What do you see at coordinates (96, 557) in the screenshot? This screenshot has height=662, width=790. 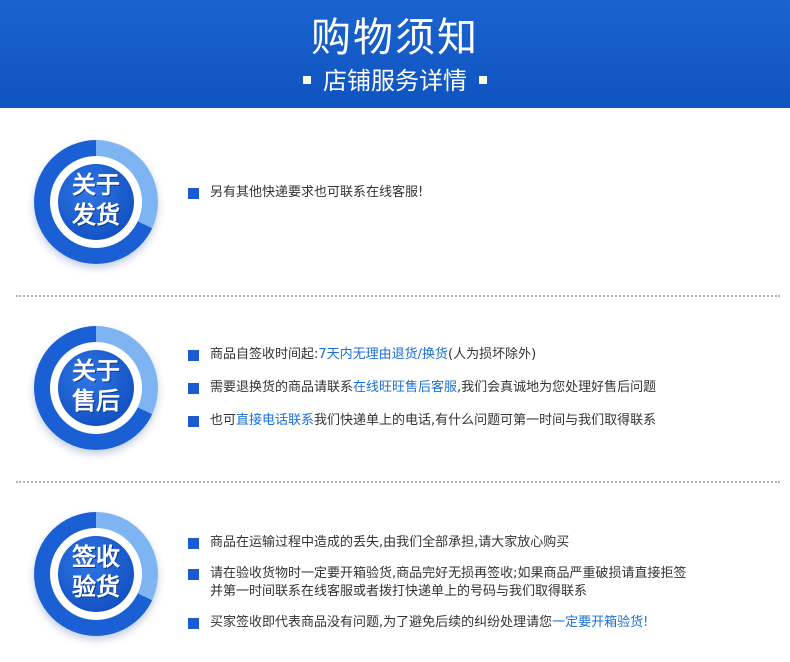 I see `badge-line-1: 签收` at bounding box center [96, 557].